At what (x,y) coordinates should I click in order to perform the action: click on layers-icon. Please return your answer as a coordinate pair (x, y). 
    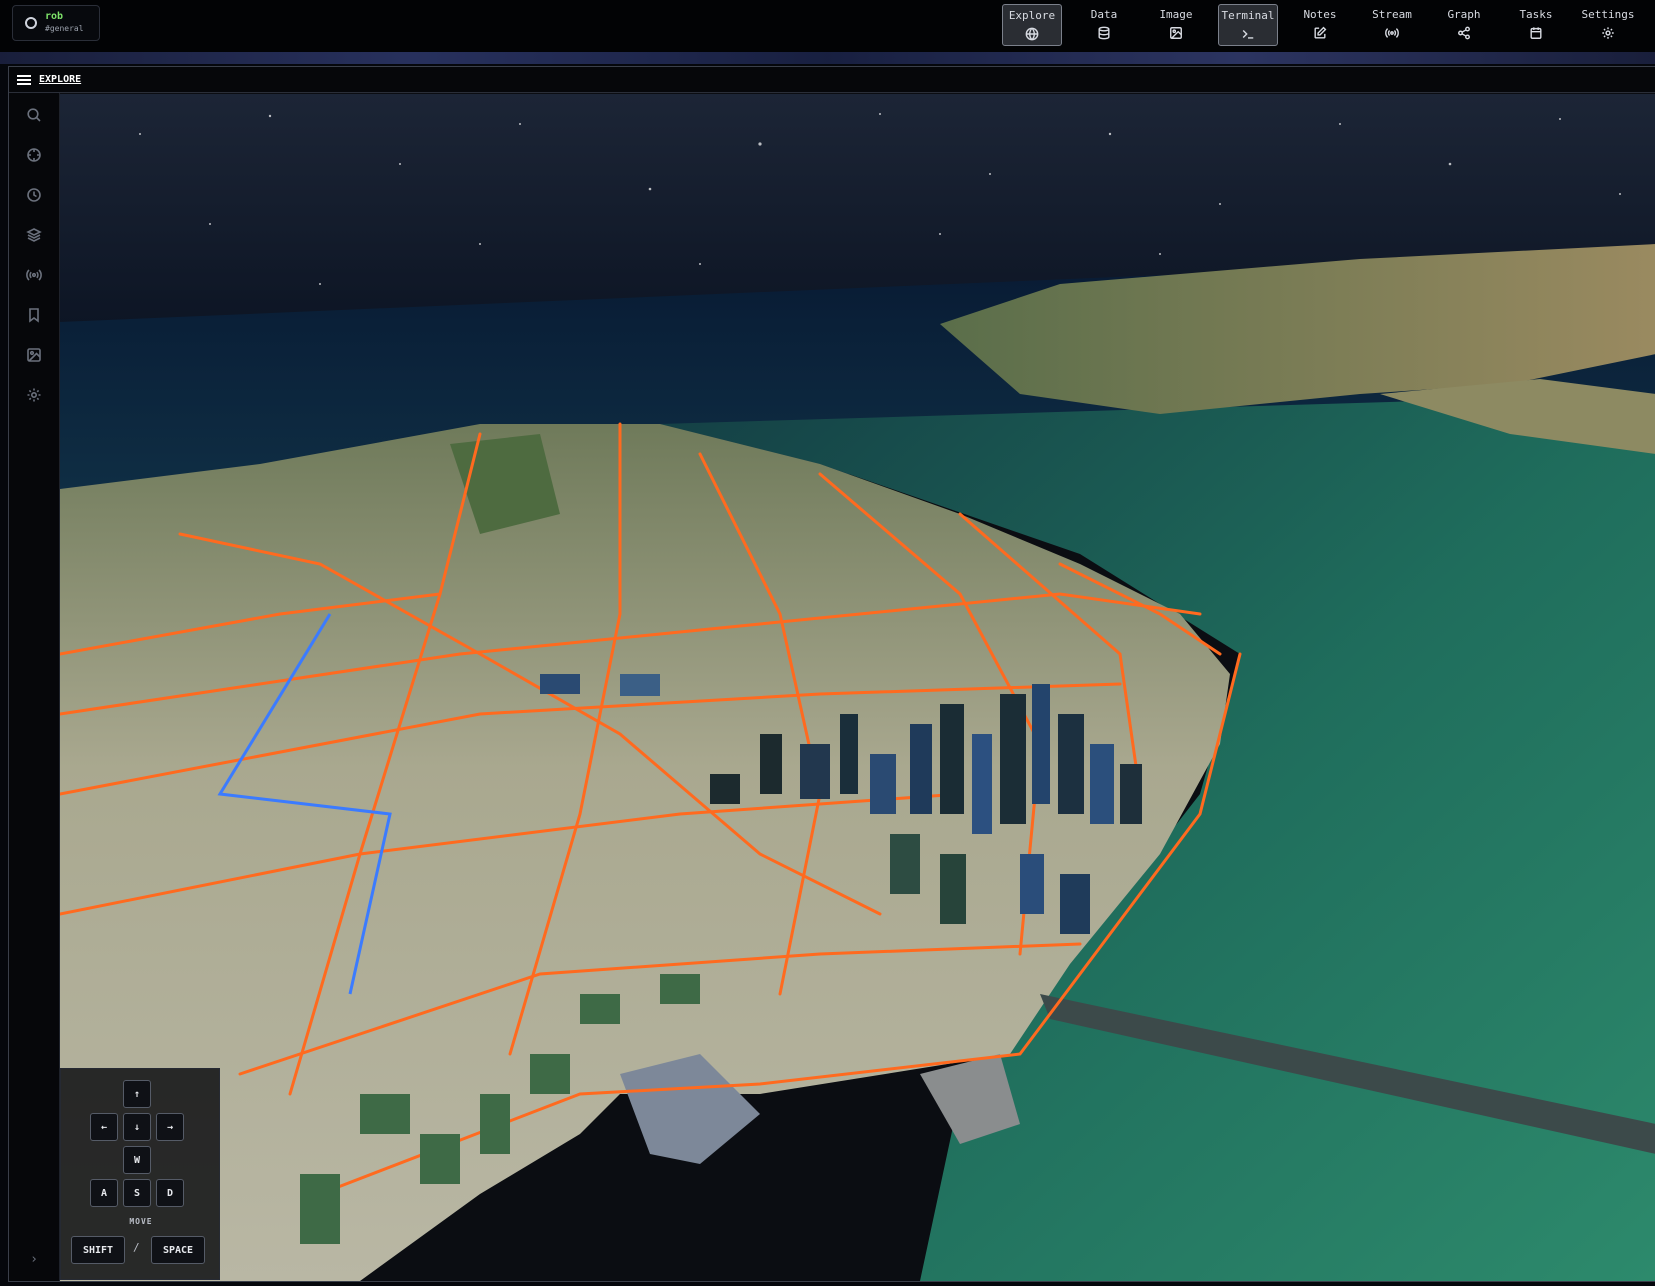
    Looking at the image, I should click on (34, 235).